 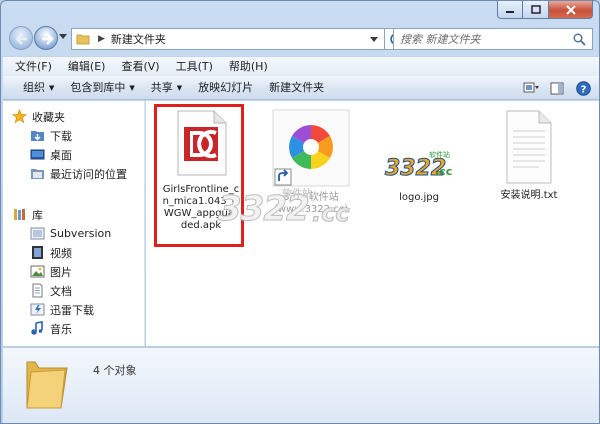 What do you see at coordinates (37, 290) in the screenshot?
I see `documents-library-icon` at bounding box center [37, 290].